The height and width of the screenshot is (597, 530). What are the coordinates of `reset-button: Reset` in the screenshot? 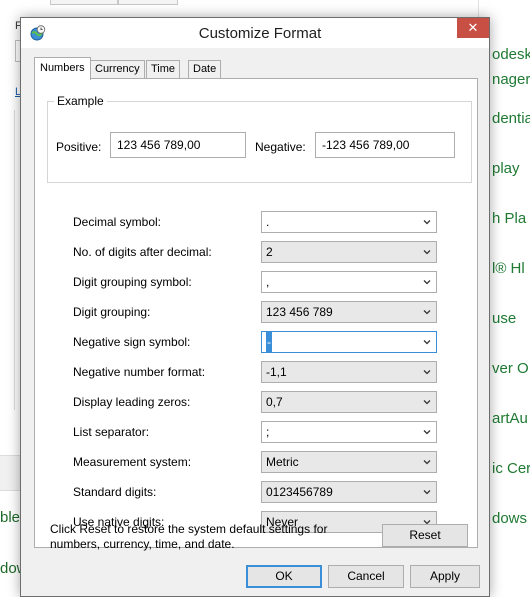 It's located at (425, 535).